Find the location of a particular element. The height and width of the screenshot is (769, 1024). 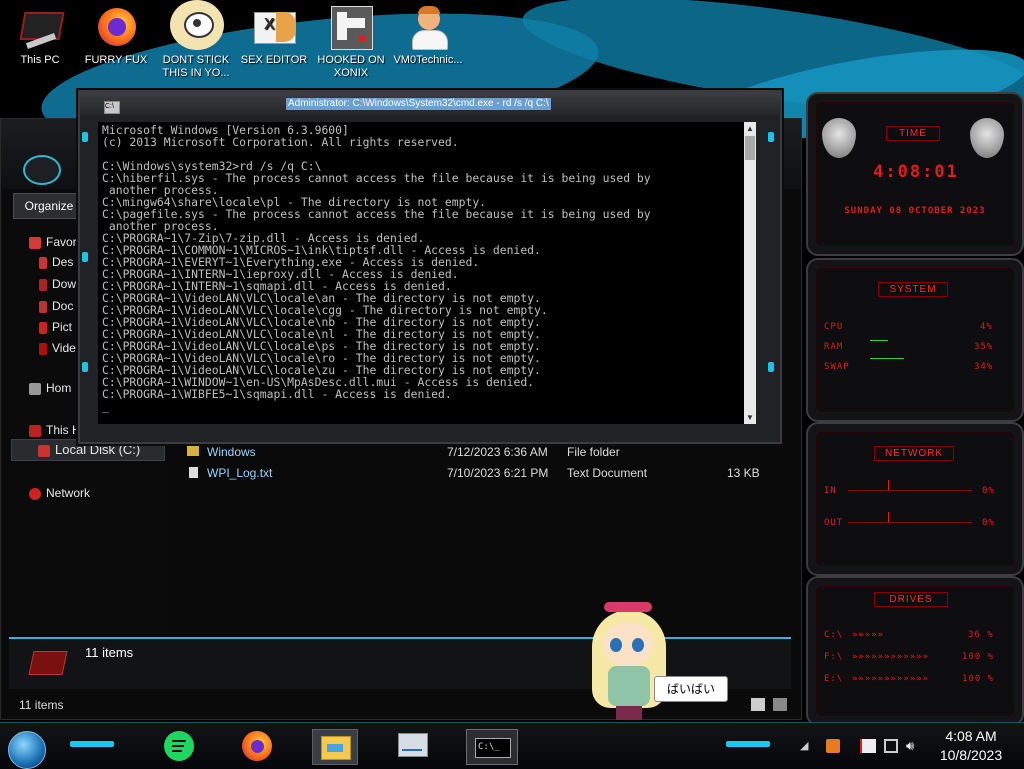

cpu-value: 4% is located at coordinates (986, 327).